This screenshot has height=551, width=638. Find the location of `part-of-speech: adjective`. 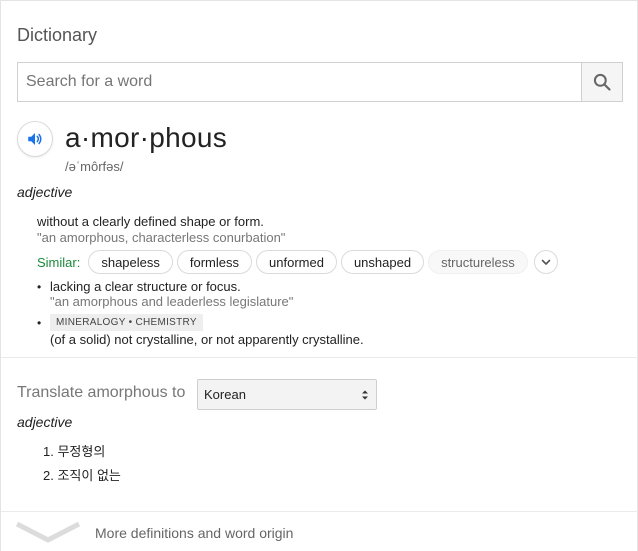

part-of-speech: adjective is located at coordinates (45, 192).